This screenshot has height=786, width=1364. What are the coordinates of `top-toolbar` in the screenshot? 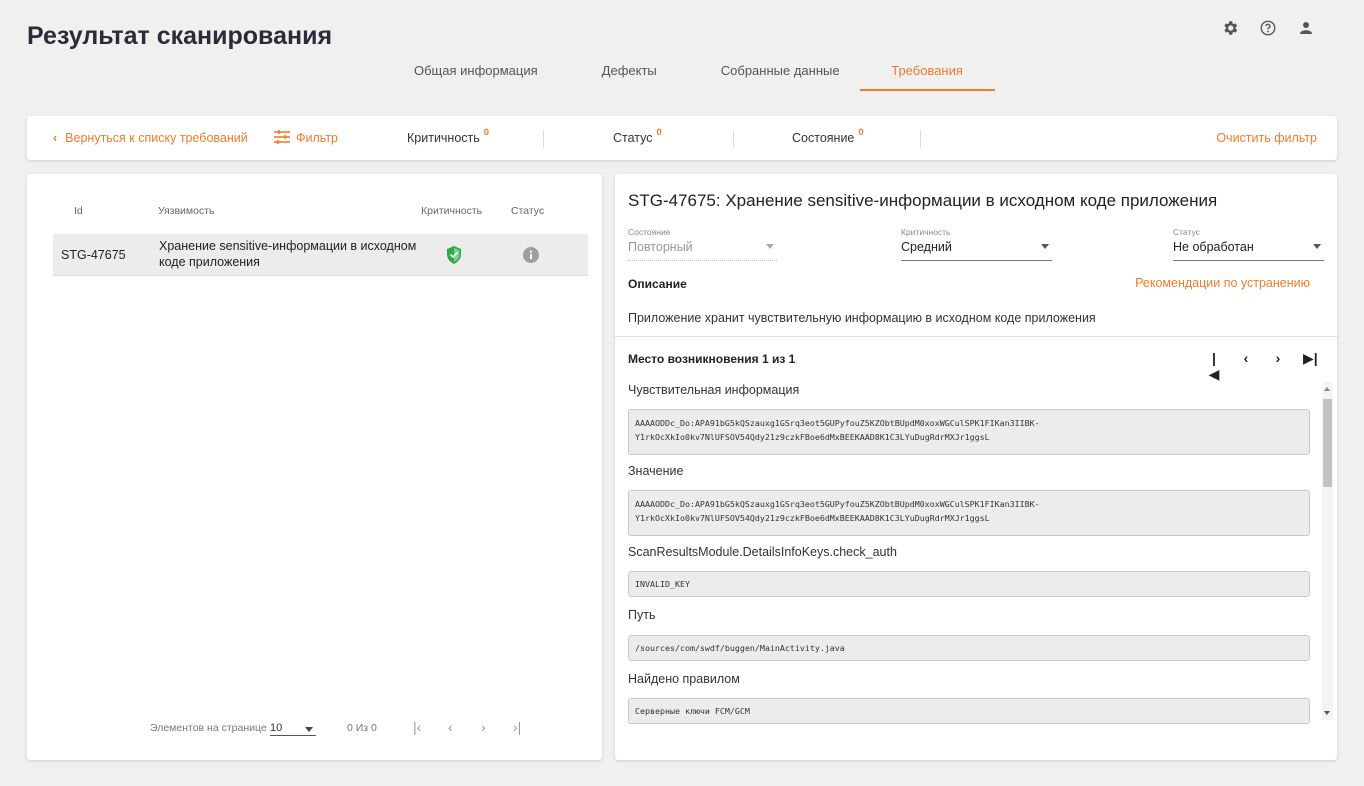 It's located at (1268, 28).